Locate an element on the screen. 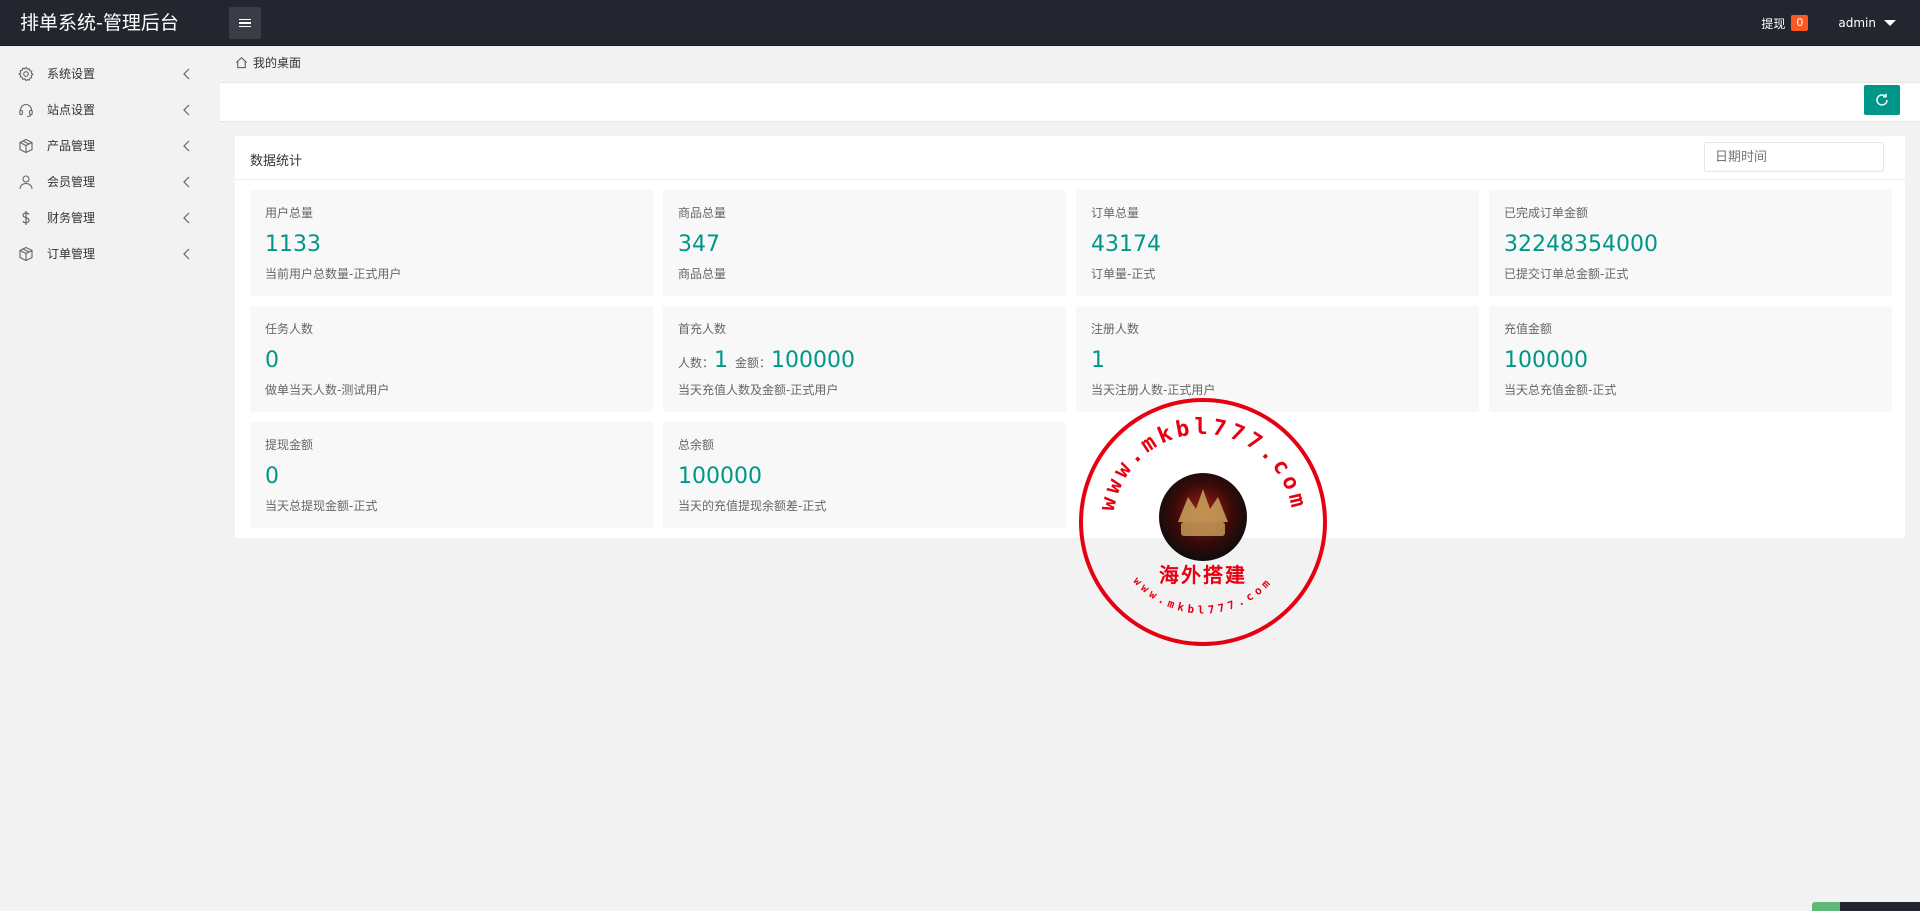 This screenshot has width=1920, height=911. stat-card-title: 商品总量 is located at coordinates (702, 213).